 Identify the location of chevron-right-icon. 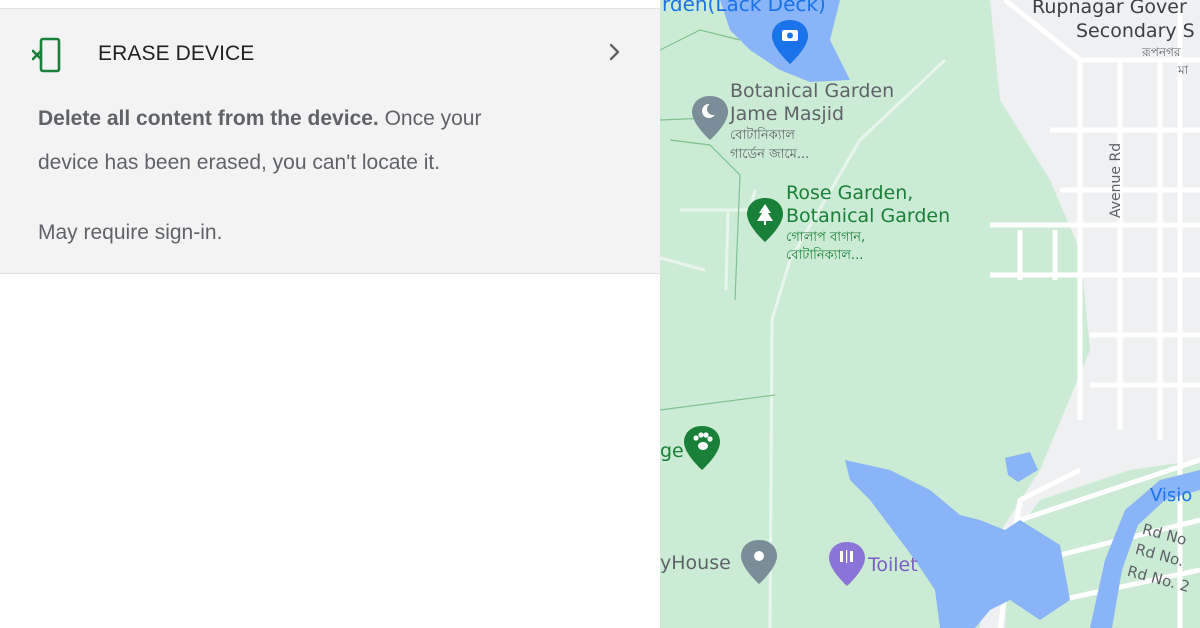
(614, 52).